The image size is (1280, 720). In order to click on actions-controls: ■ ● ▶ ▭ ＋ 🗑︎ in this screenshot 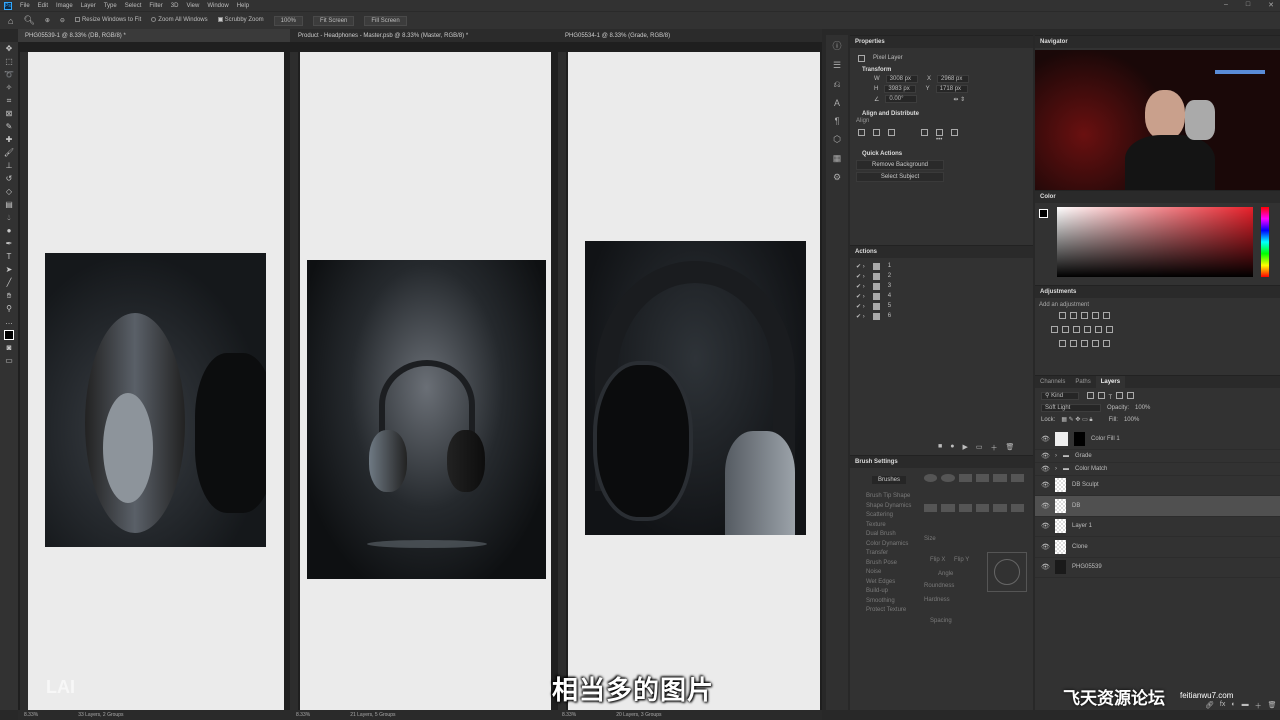, I will do `click(976, 448)`.